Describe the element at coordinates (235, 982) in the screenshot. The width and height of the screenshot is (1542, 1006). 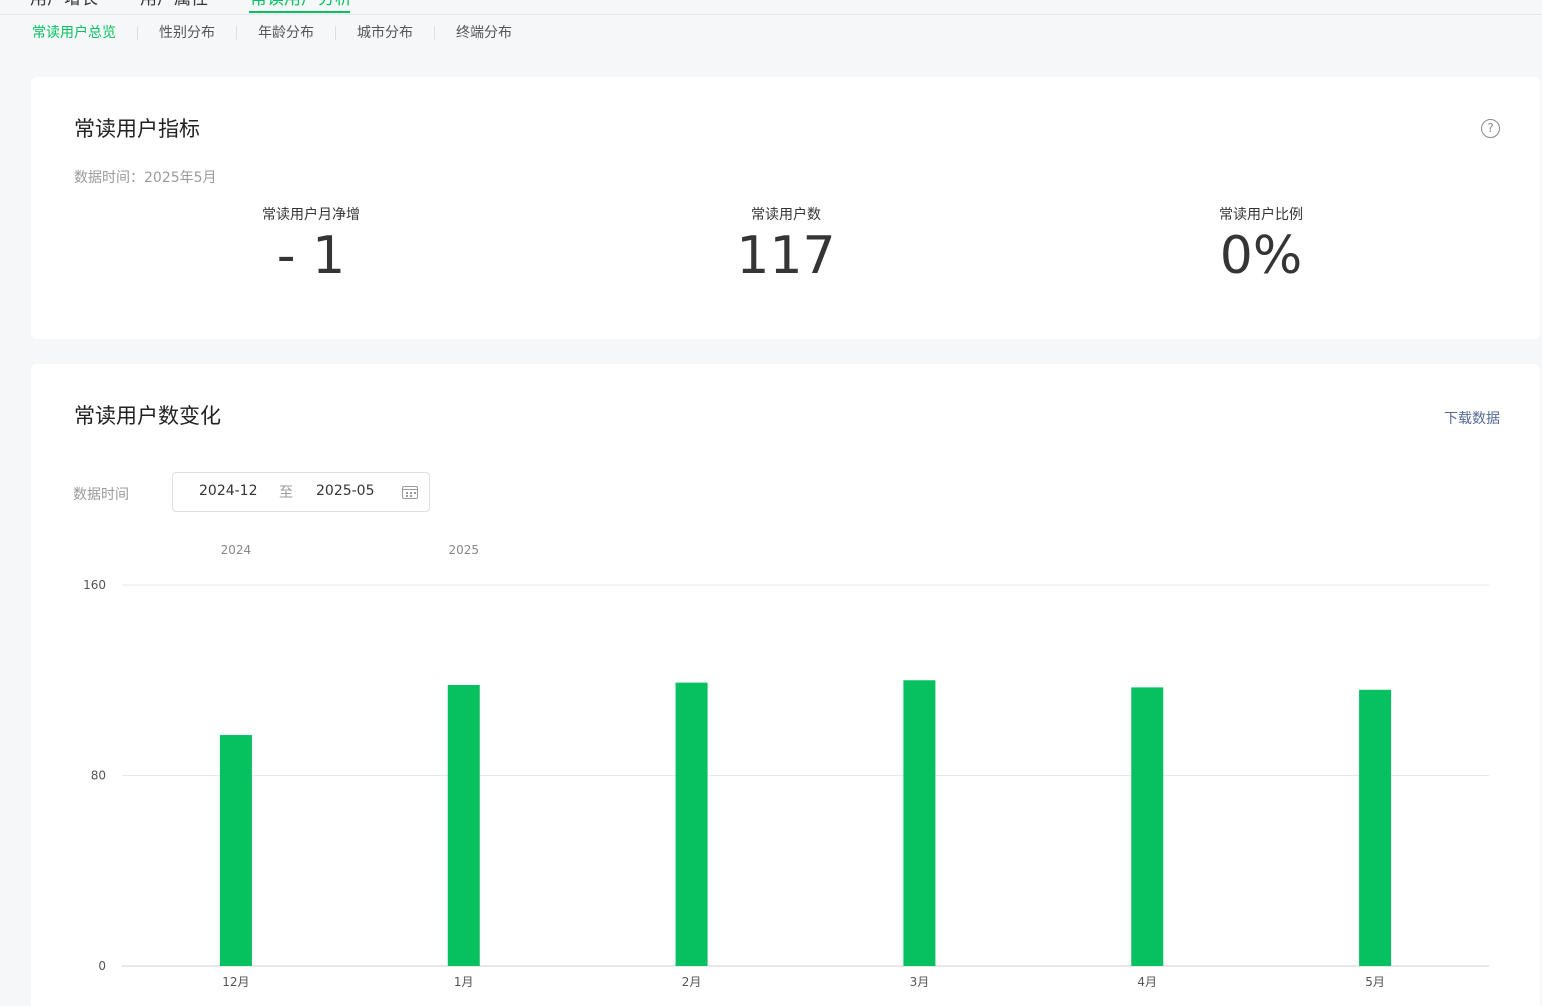
I see `x-tick-label: 12月` at that location.